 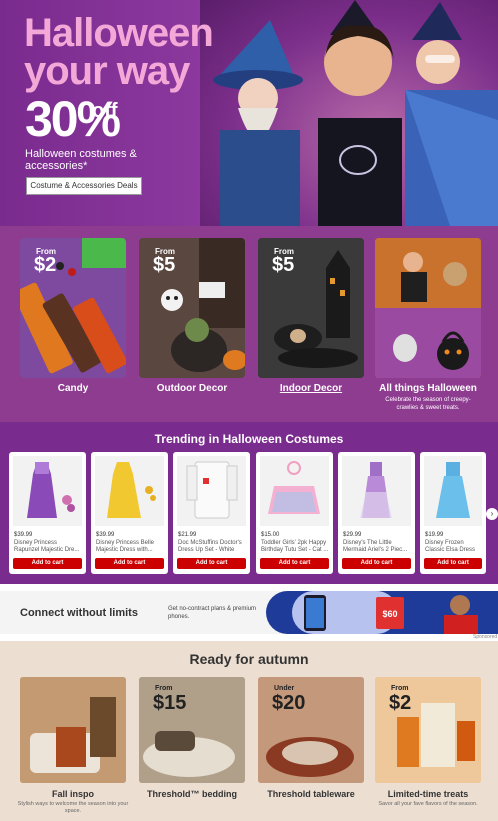 What do you see at coordinates (311, 794) in the screenshot?
I see `autumn-label: Threshold tableware` at bounding box center [311, 794].